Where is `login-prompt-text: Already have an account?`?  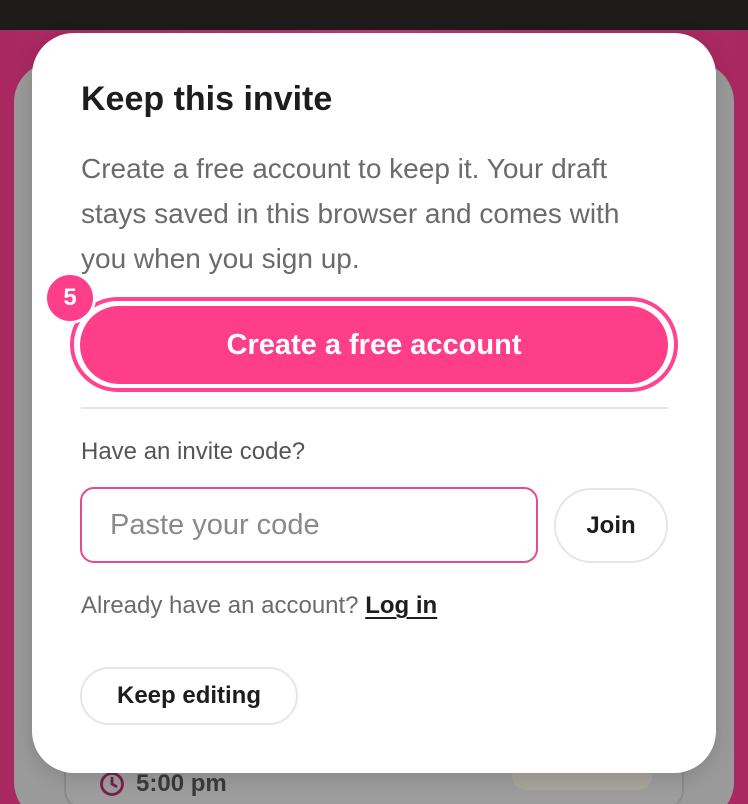
login-prompt-text: Already have an account? is located at coordinates (220, 605).